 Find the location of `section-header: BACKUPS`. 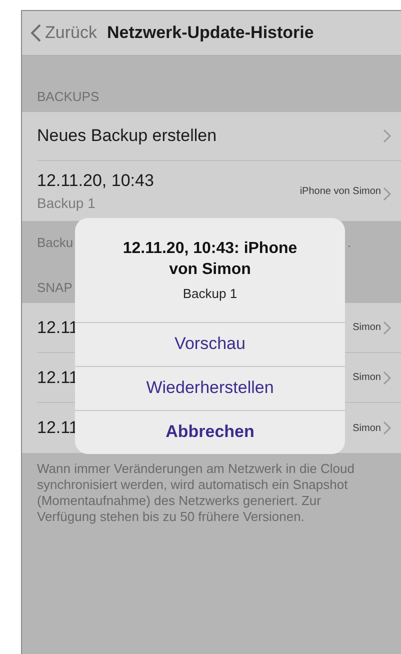

section-header: BACKUPS is located at coordinates (68, 97).